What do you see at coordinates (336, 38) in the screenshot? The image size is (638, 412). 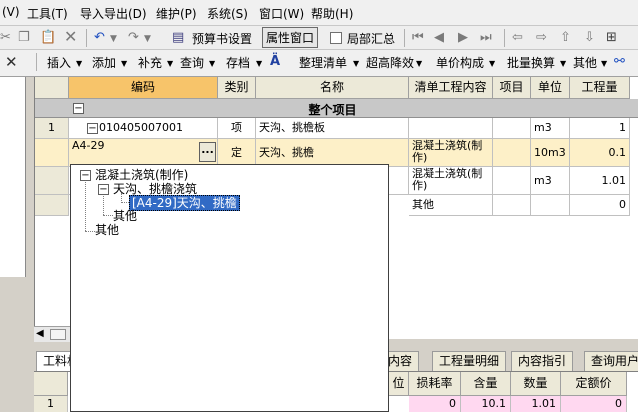 I see `partial-summary-checkbox` at bounding box center [336, 38].